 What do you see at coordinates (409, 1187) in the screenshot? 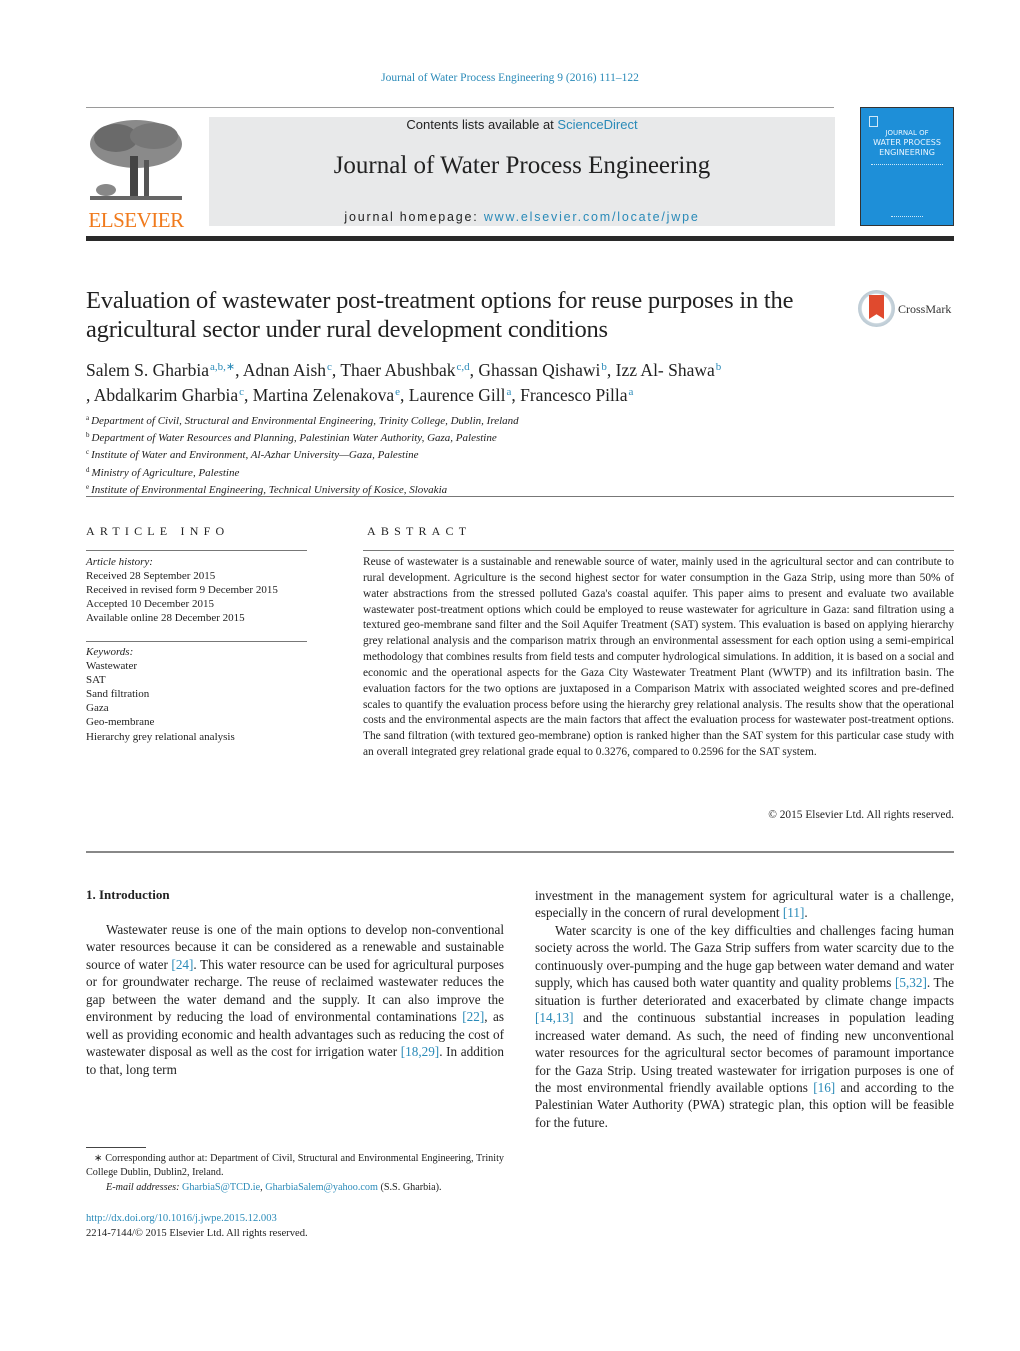
I see `email-suffix: (S.S. Gharbia).` at bounding box center [409, 1187].